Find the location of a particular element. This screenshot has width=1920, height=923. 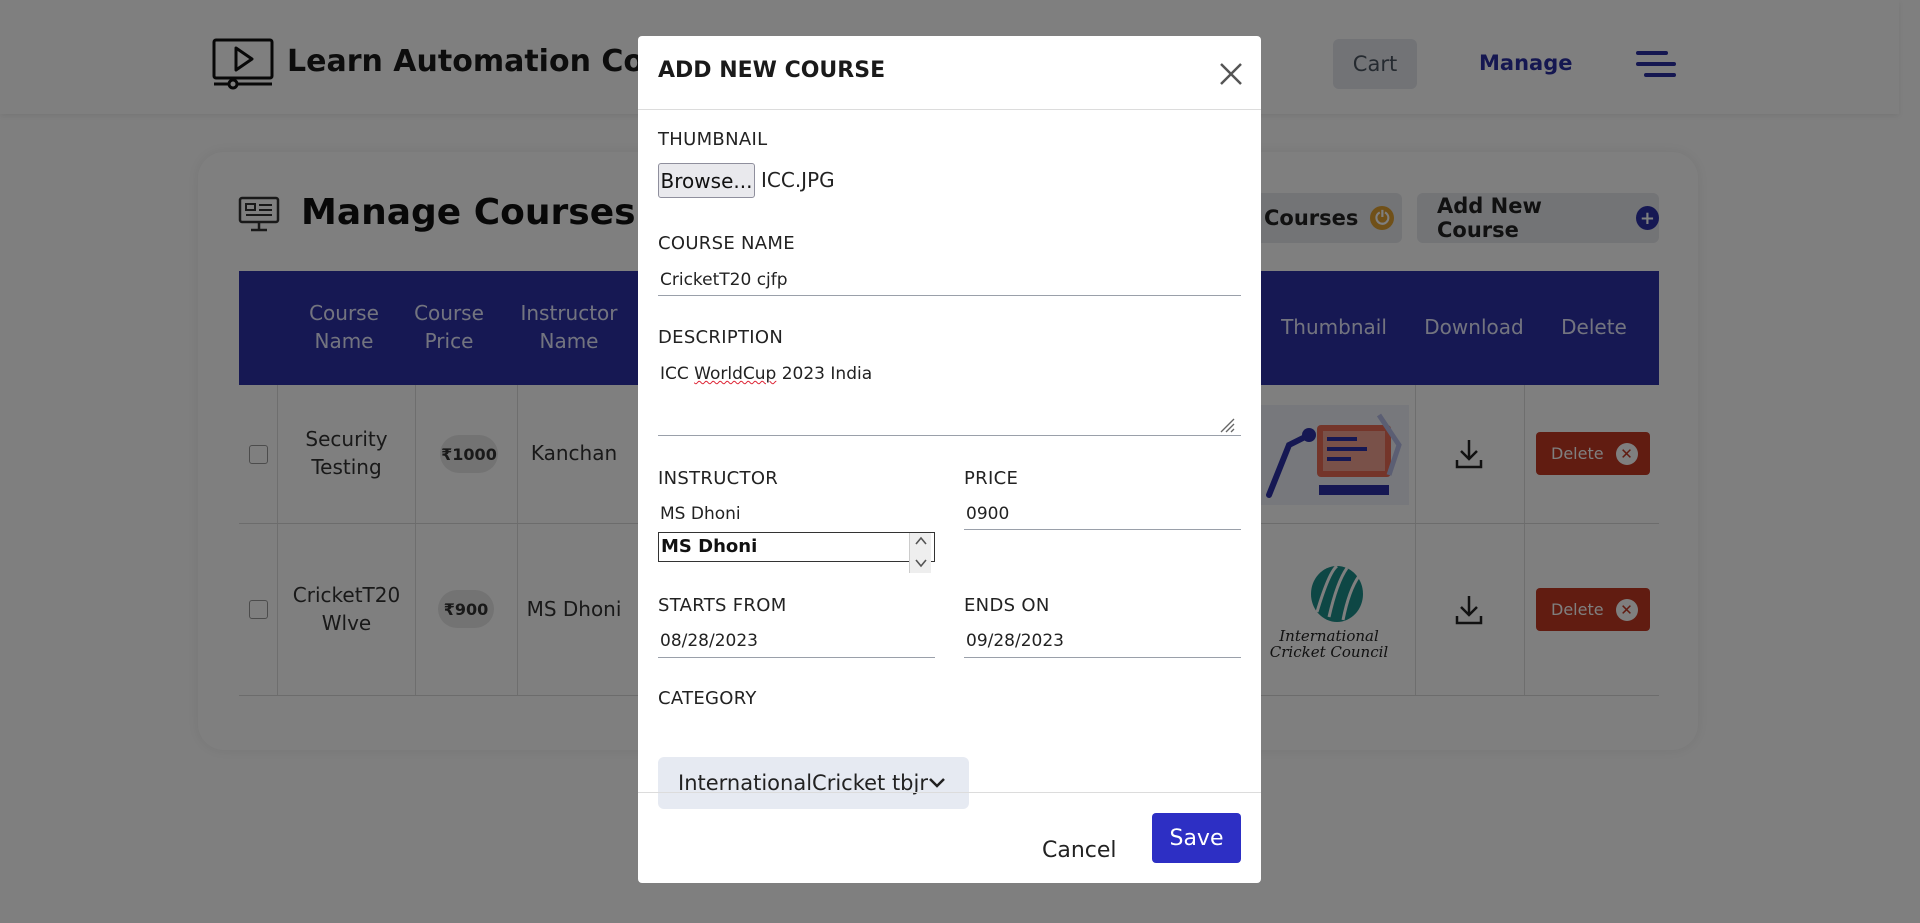

modal-title: ADD NEW COURSE is located at coordinates (772, 70).